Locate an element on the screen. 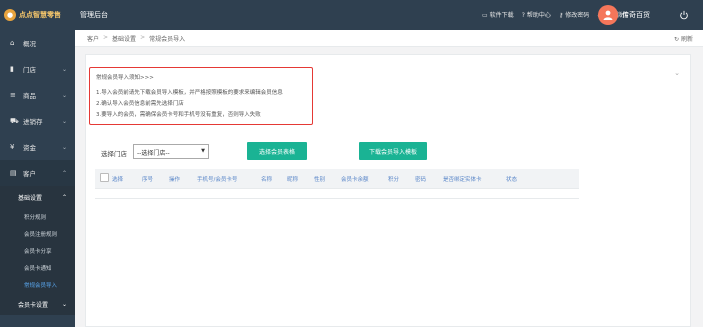 This screenshot has width=703, height=327. select-all-checkbox is located at coordinates (104, 177).